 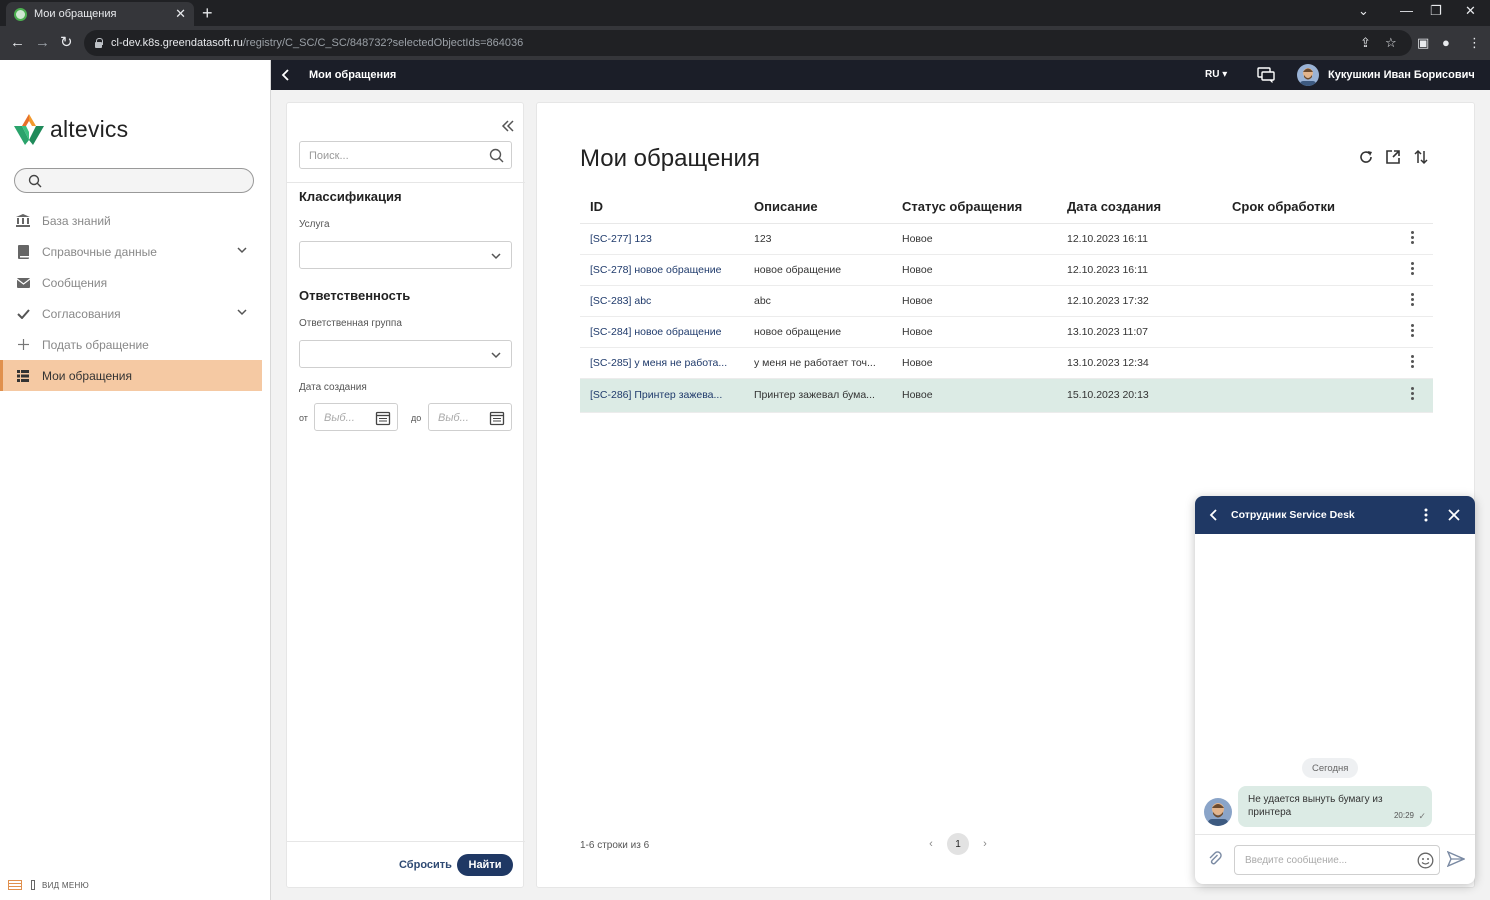 I want to click on calendar-icon, so click(x=383, y=418).